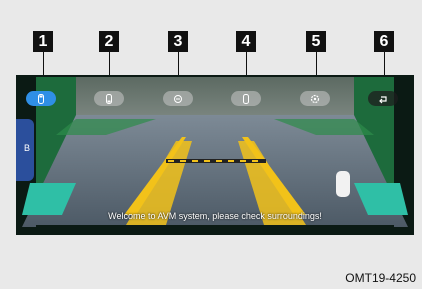 This screenshot has height=289, width=422. I want to click on front-camera-button, so click(41, 98).